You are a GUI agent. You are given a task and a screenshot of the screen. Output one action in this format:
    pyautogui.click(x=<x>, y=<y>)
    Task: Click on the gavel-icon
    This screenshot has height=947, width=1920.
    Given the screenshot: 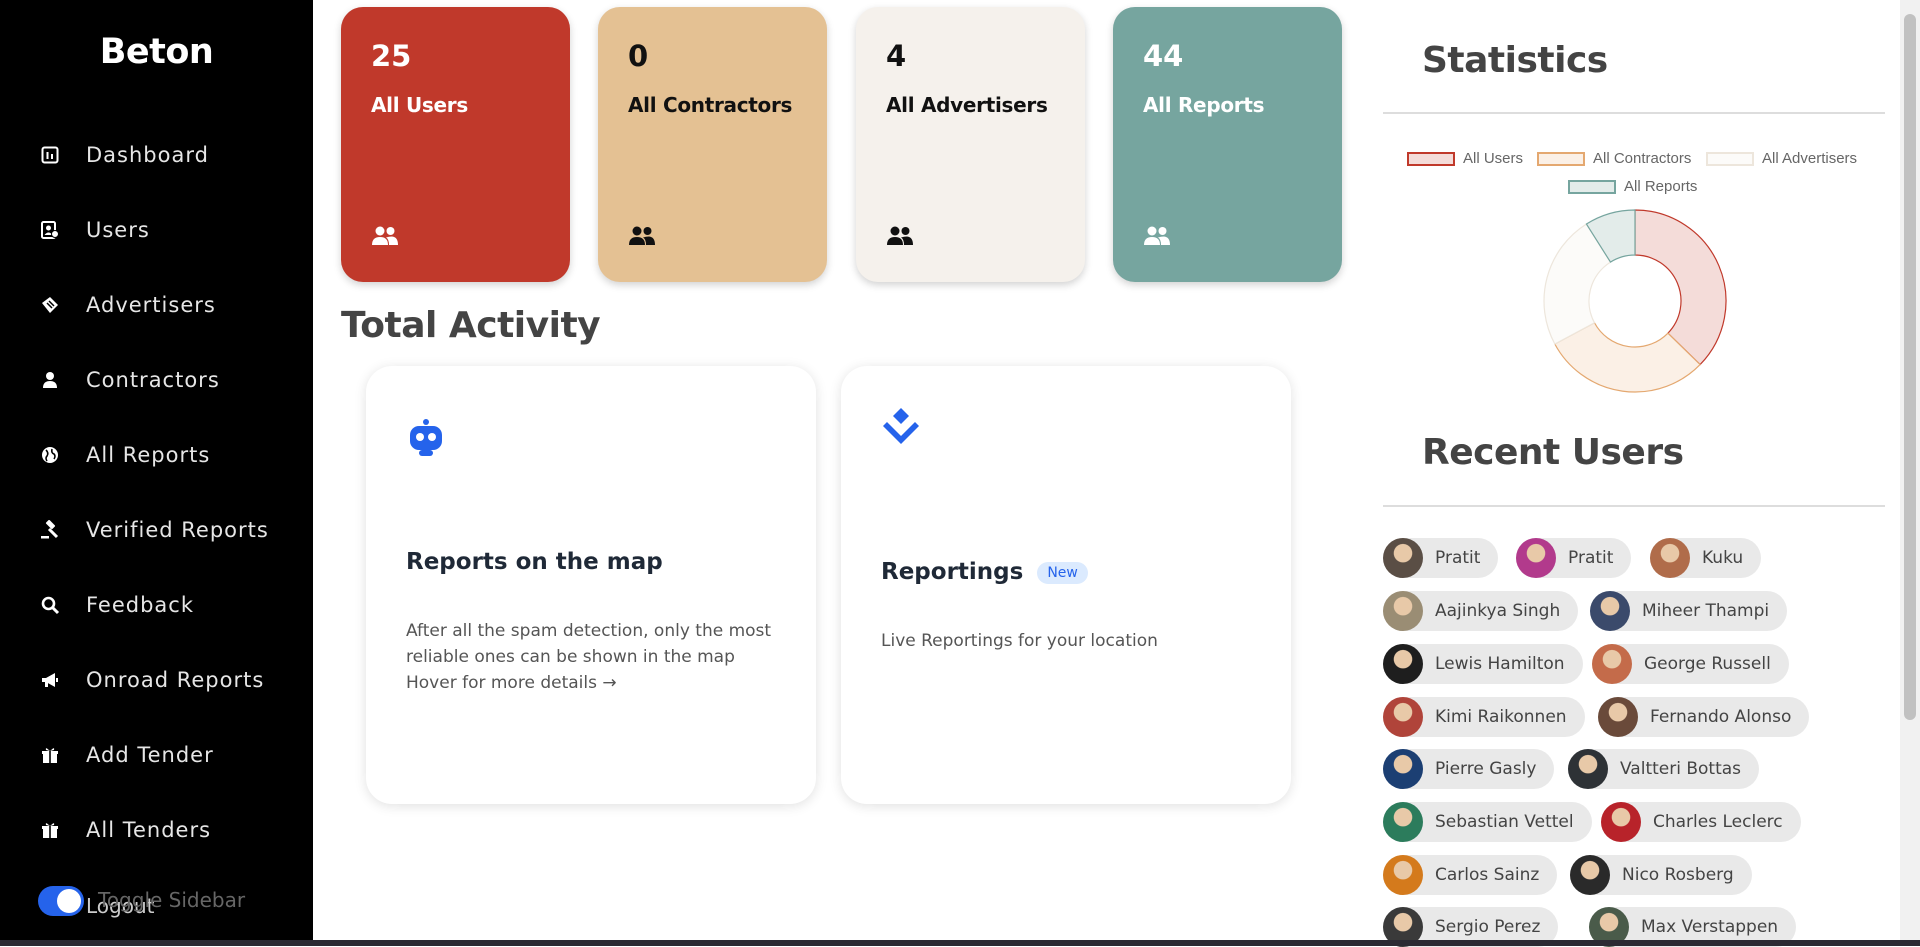 What is the action you would take?
    pyautogui.click(x=50, y=529)
    